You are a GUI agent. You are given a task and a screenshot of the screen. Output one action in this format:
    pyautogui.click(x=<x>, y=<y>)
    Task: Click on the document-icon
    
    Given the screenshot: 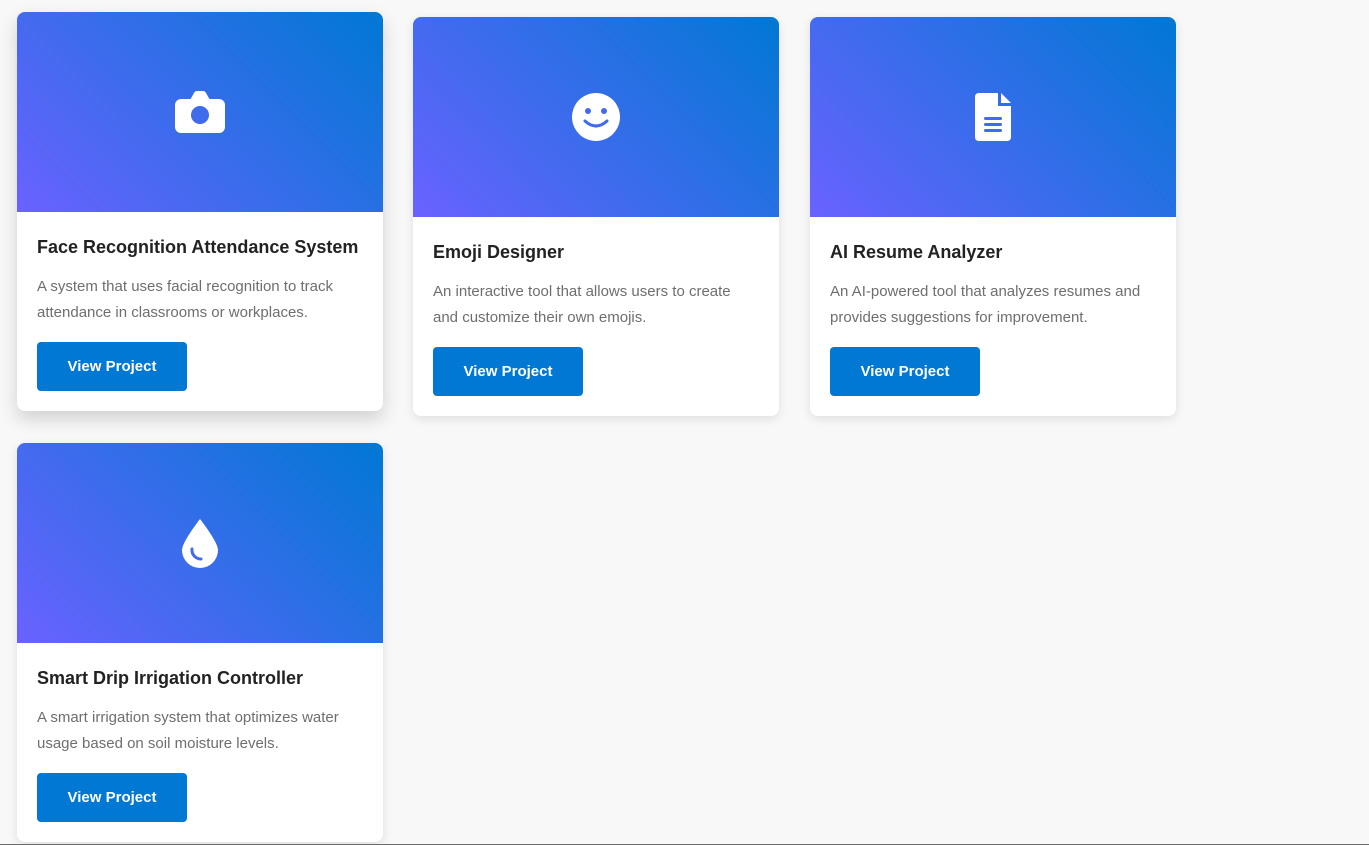 What is the action you would take?
    pyautogui.click(x=993, y=117)
    